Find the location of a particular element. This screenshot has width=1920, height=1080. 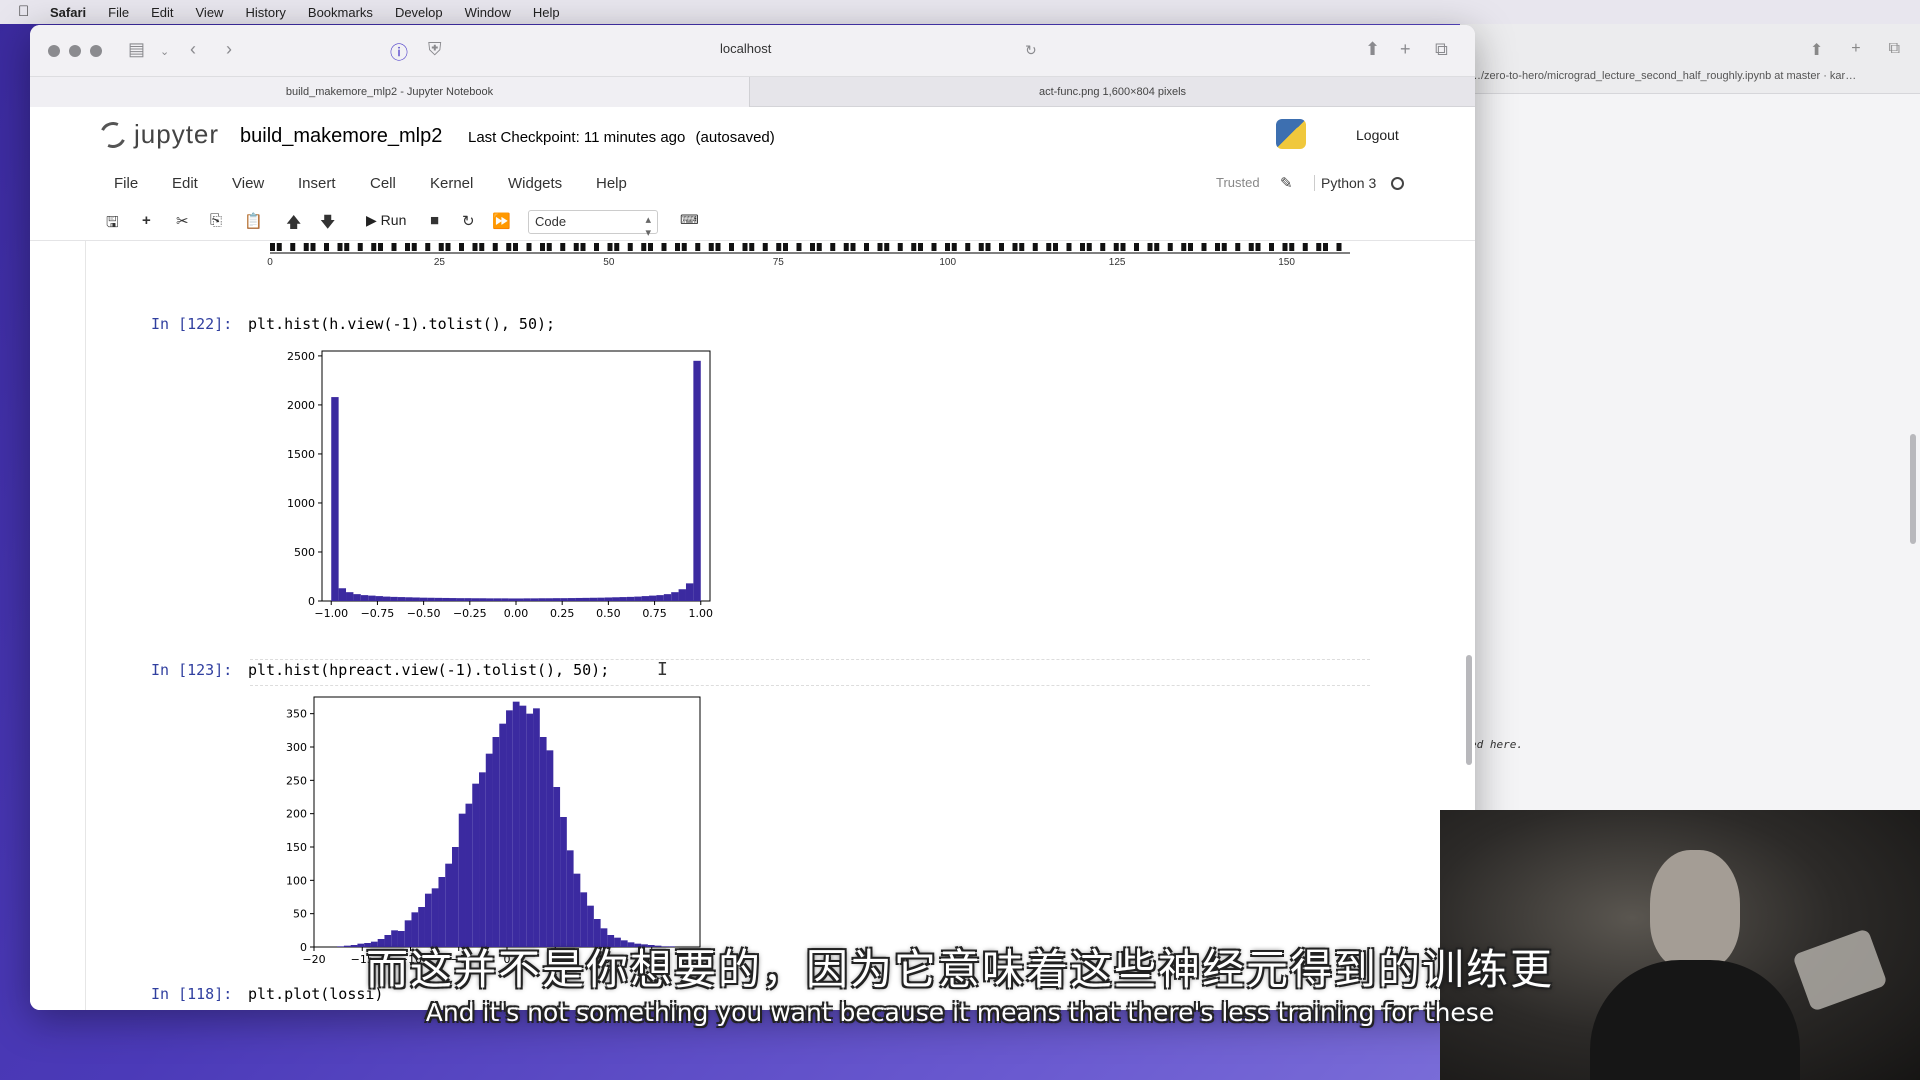

tab-notebook: build_makemore_mlp2 - Jupyter Notebook is located at coordinates (390, 92).